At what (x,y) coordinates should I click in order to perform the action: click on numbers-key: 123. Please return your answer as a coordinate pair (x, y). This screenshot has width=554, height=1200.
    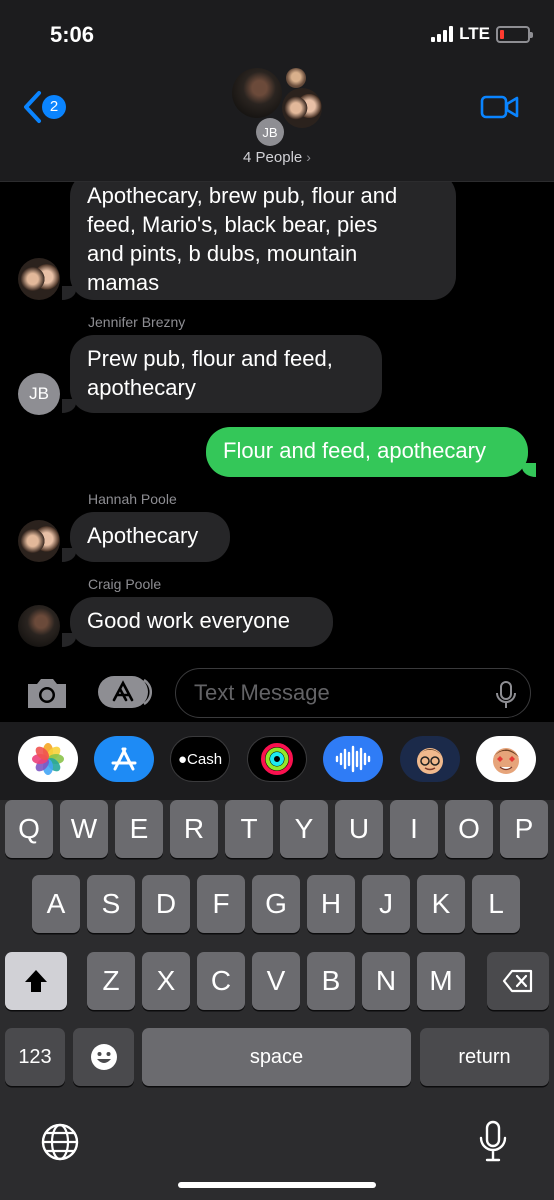
    Looking at the image, I should click on (35, 1057).